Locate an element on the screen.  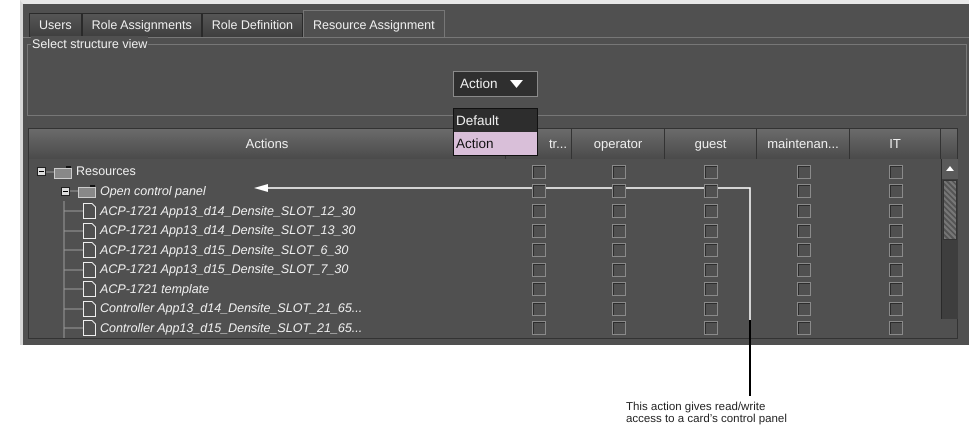
column-header: operator is located at coordinates (618, 144).